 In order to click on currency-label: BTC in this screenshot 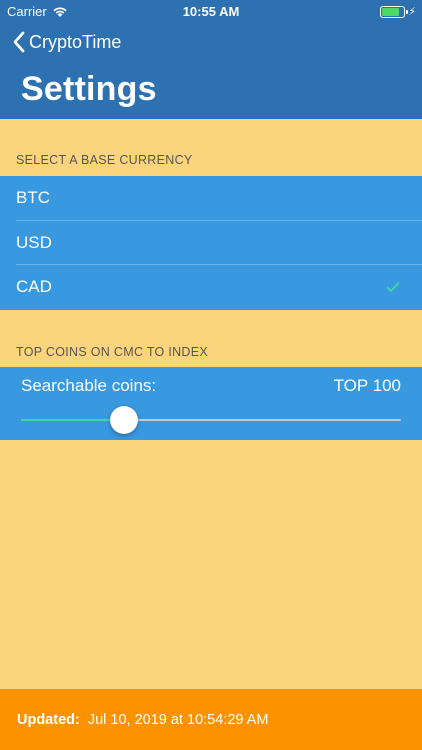, I will do `click(33, 198)`.